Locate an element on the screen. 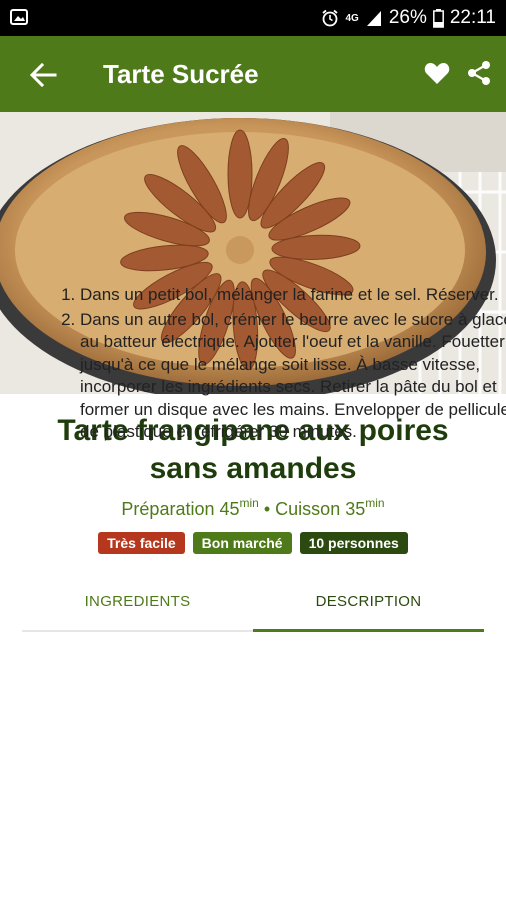 Image resolution: width=506 pixels, height=900 pixels. servings-badge: 10 personnes is located at coordinates (353, 543).